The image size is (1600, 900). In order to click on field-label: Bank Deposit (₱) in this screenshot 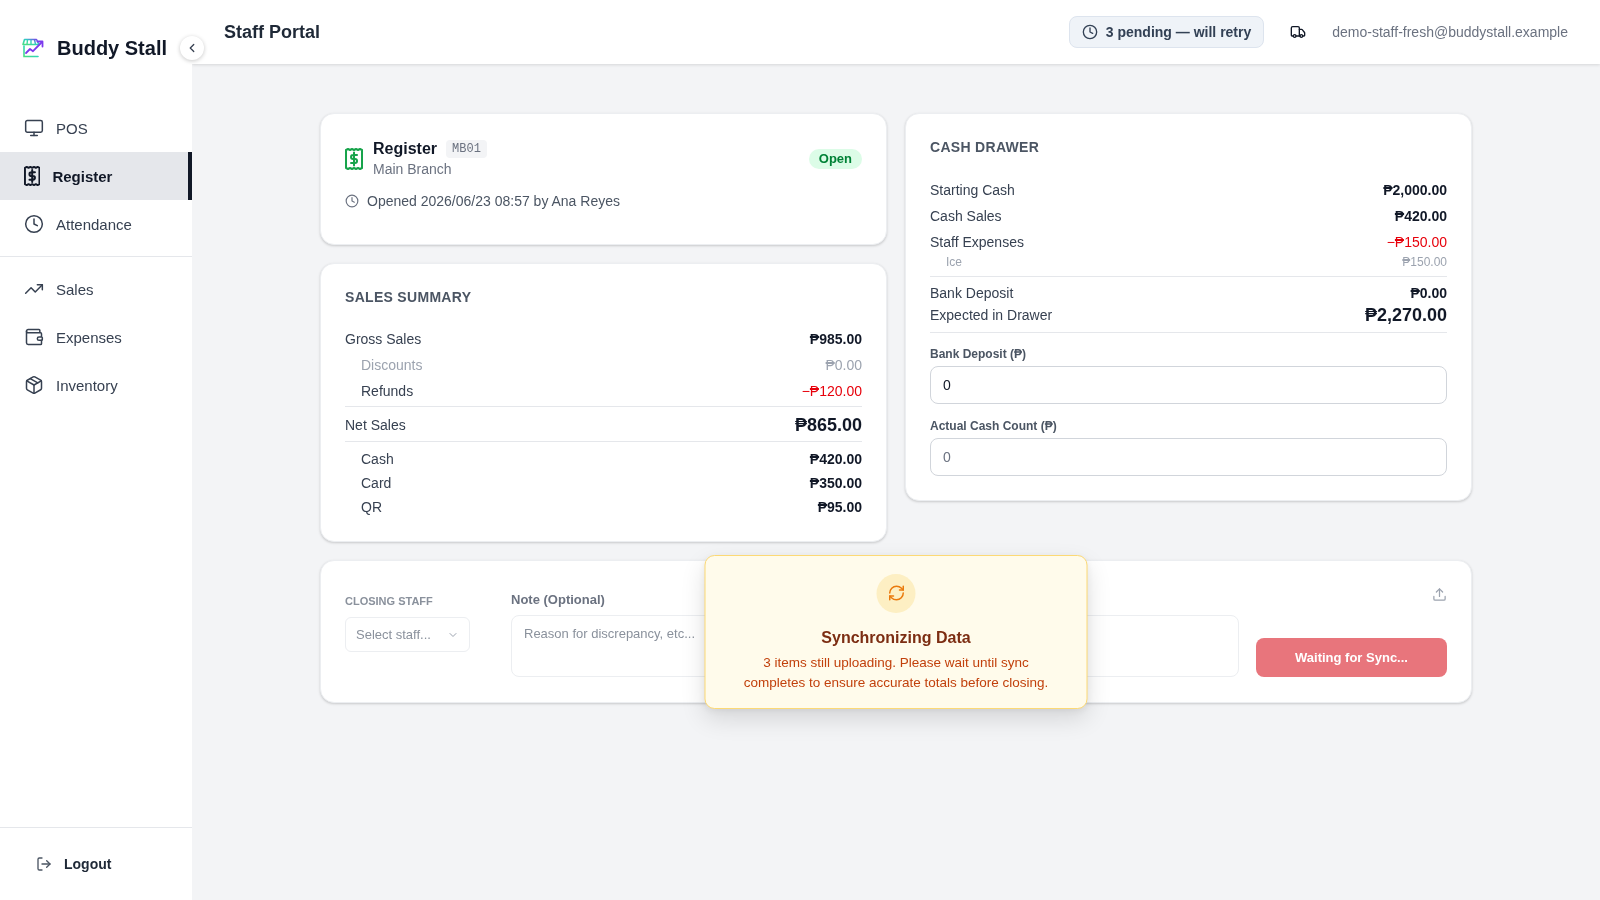, I will do `click(978, 354)`.